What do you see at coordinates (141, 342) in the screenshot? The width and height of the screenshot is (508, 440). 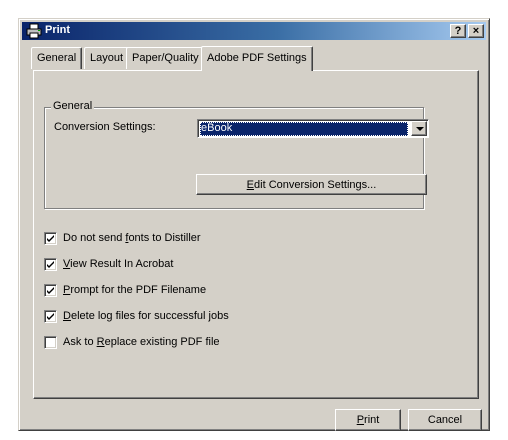 I see `option-label: Ask to Replace existing PDF file` at bounding box center [141, 342].